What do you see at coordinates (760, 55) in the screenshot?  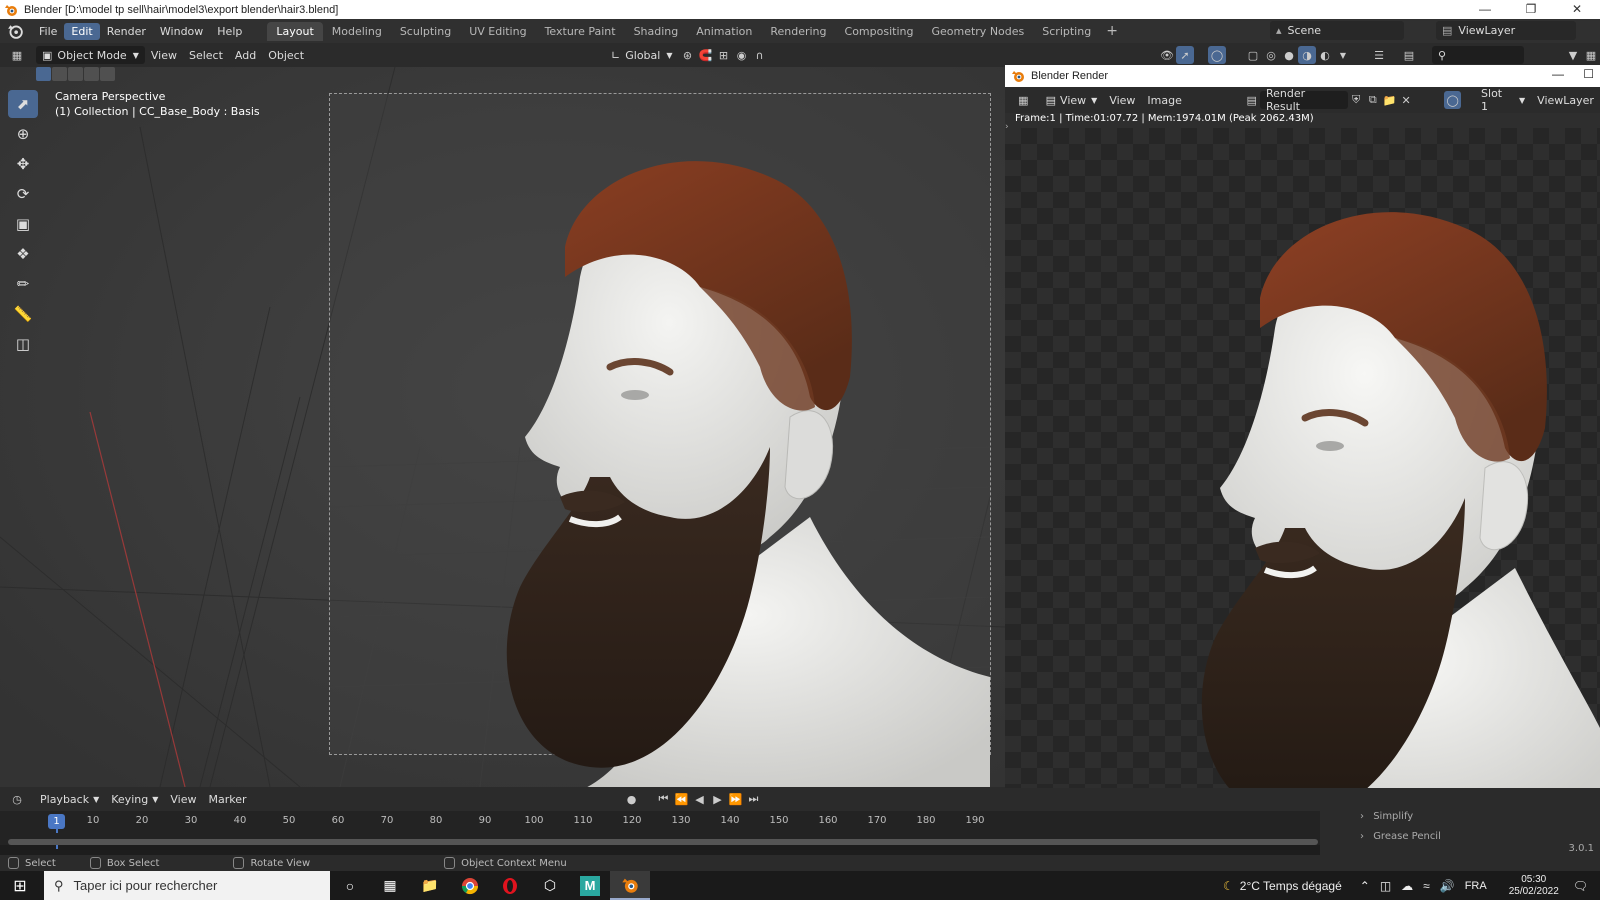 I see `falloff-icon: ∩` at bounding box center [760, 55].